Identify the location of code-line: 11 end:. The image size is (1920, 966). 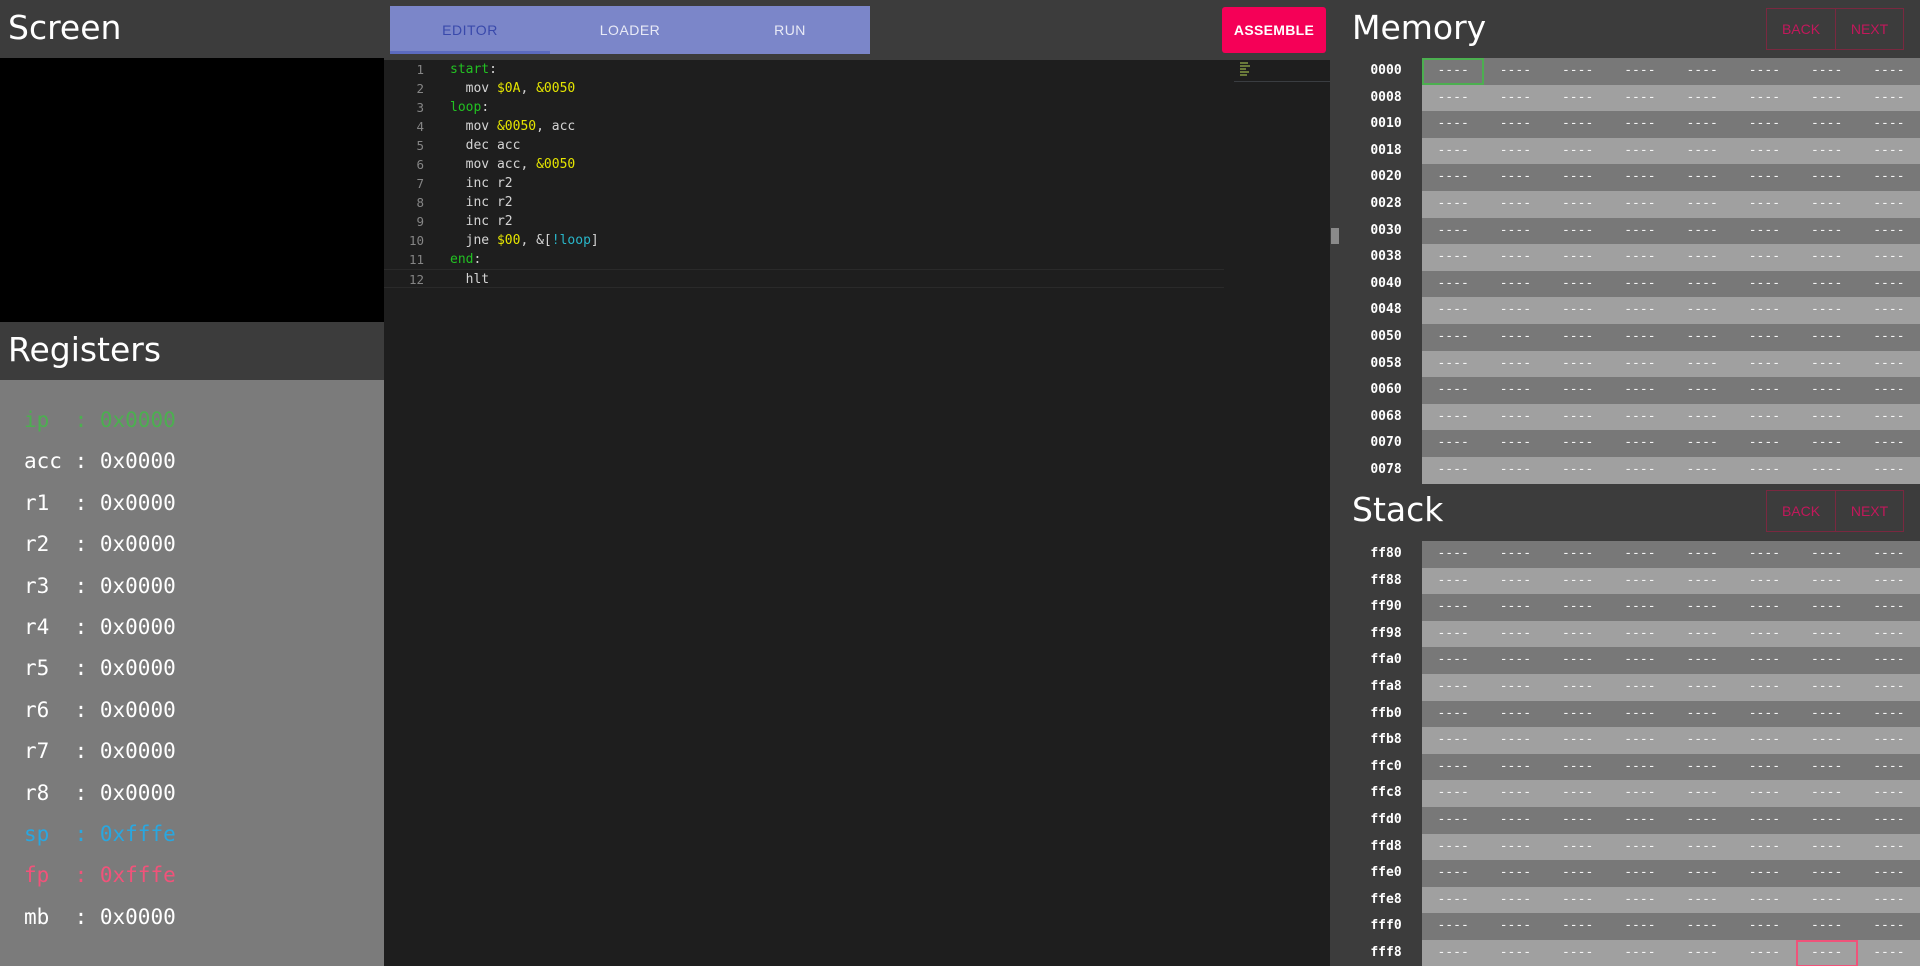
(804, 259).